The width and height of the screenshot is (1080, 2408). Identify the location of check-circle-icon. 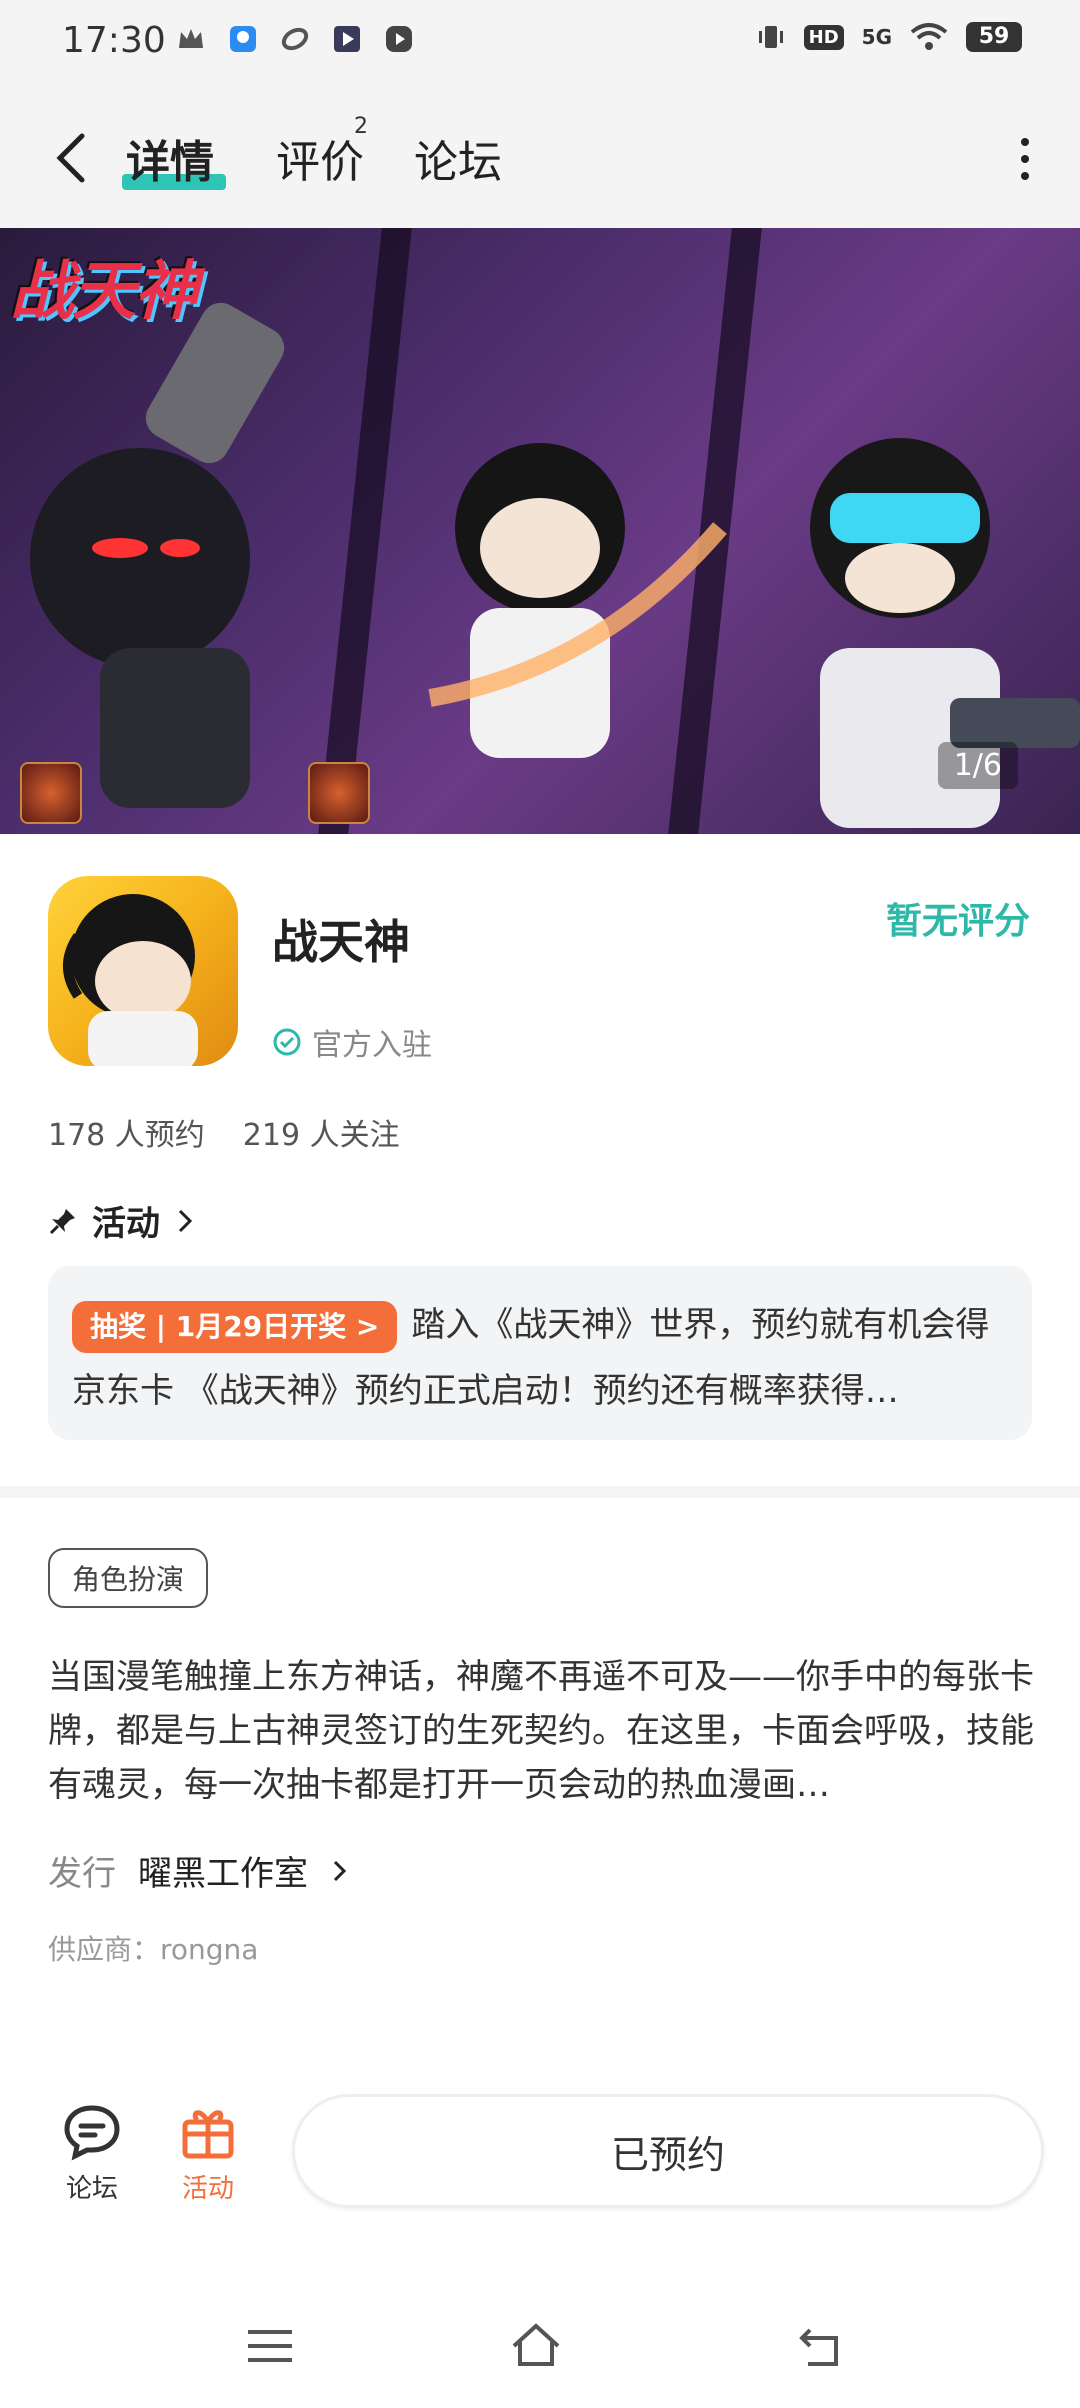
(287, 1042).